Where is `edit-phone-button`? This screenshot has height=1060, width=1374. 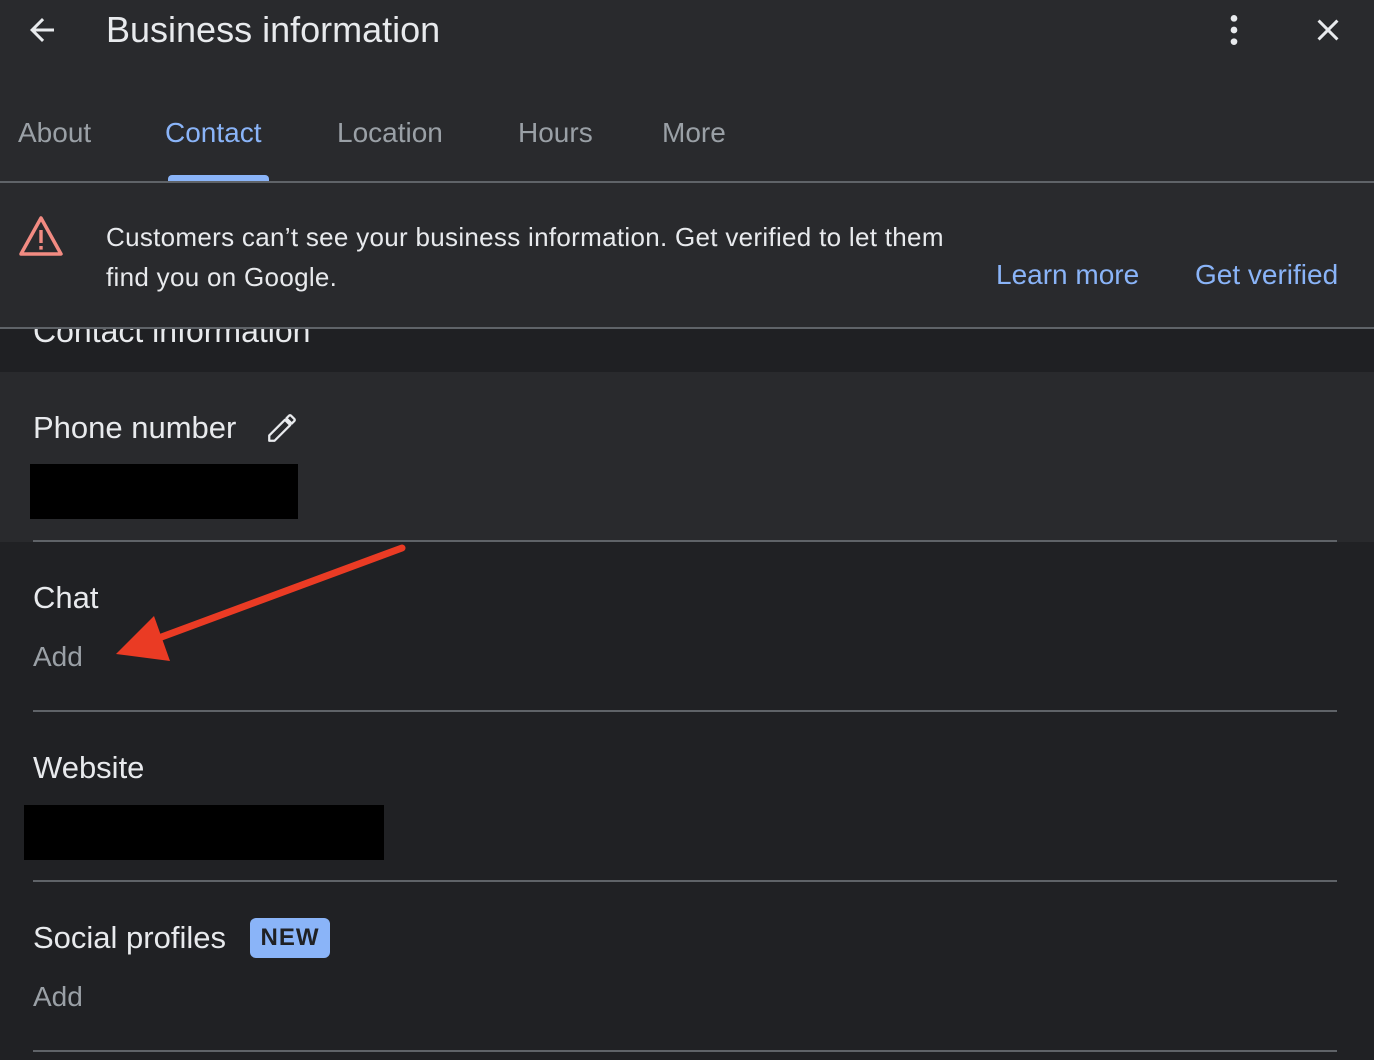
edit-phone-button is located at coordinates (282, 428).